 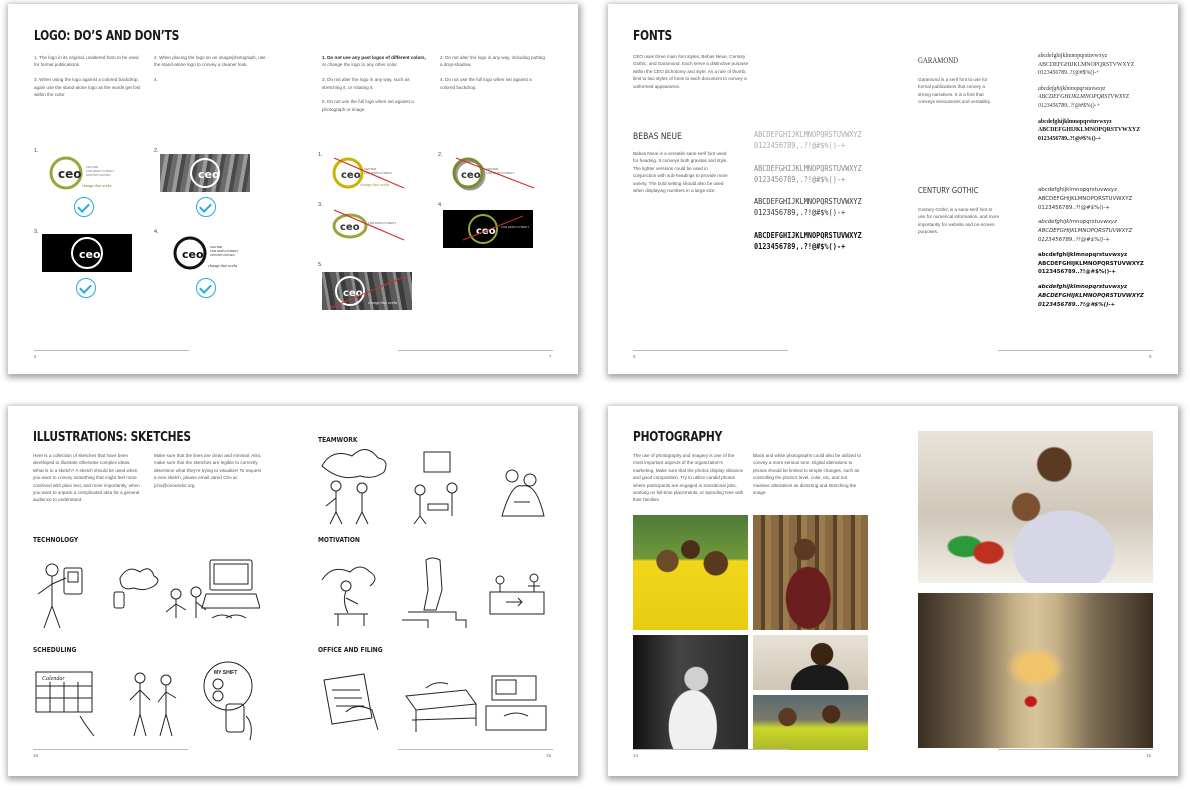 What do you see at coordinates (549, 755) in the screenshot?
I see `page-number: 19` at bounding box center [549, 755].